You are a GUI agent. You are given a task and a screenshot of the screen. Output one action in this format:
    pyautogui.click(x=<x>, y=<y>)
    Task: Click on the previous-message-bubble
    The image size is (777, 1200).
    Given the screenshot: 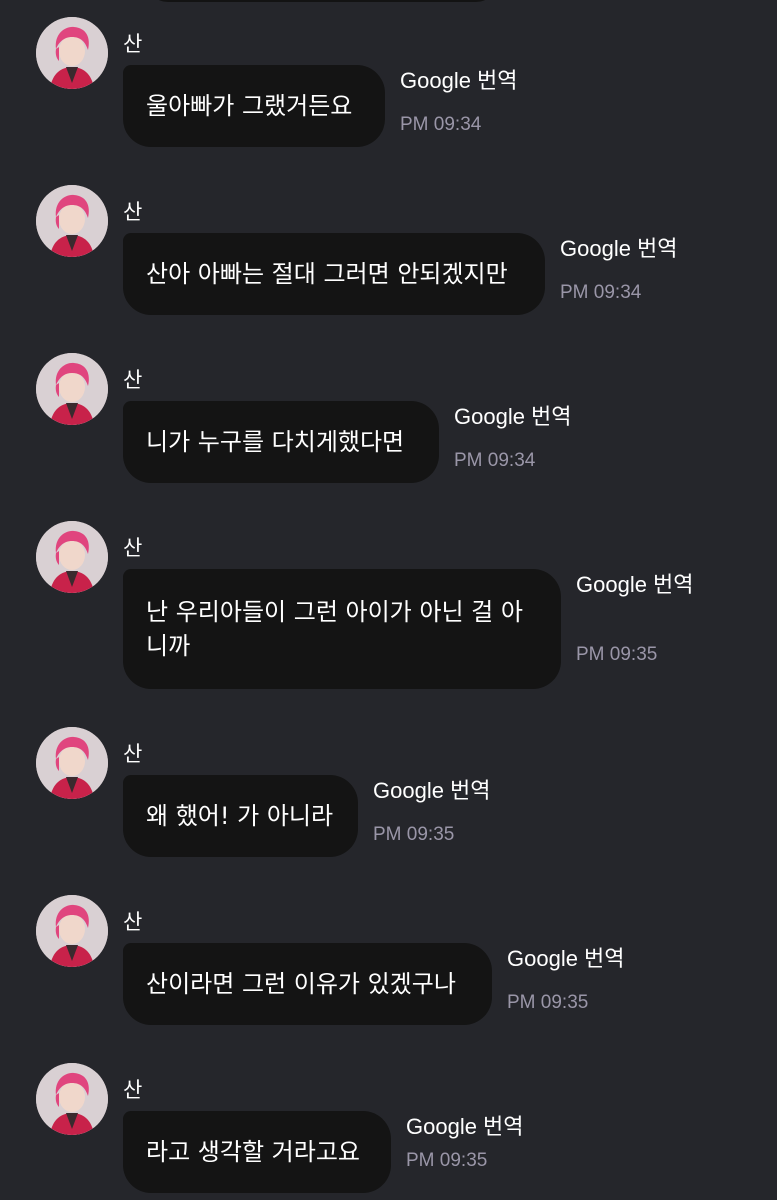 What is the action you would take?
    pyautogui.click(x=322, y=1)
    